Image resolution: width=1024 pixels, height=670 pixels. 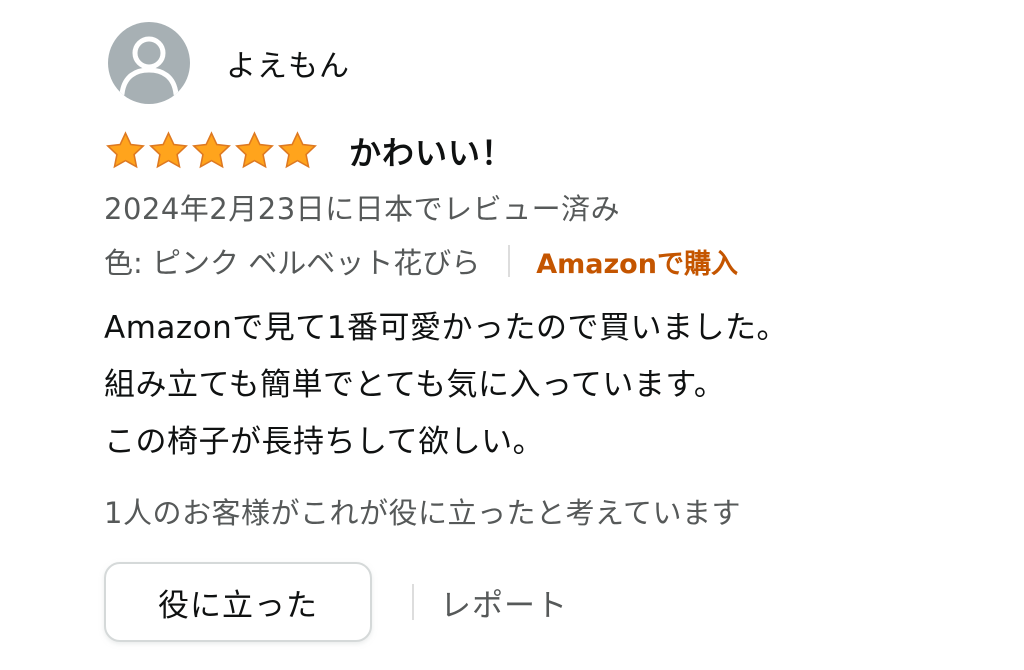 I want to click on variant-row: 色: ピンク ベルベット花びら Amazonで購入, so click(x=421, y=261).